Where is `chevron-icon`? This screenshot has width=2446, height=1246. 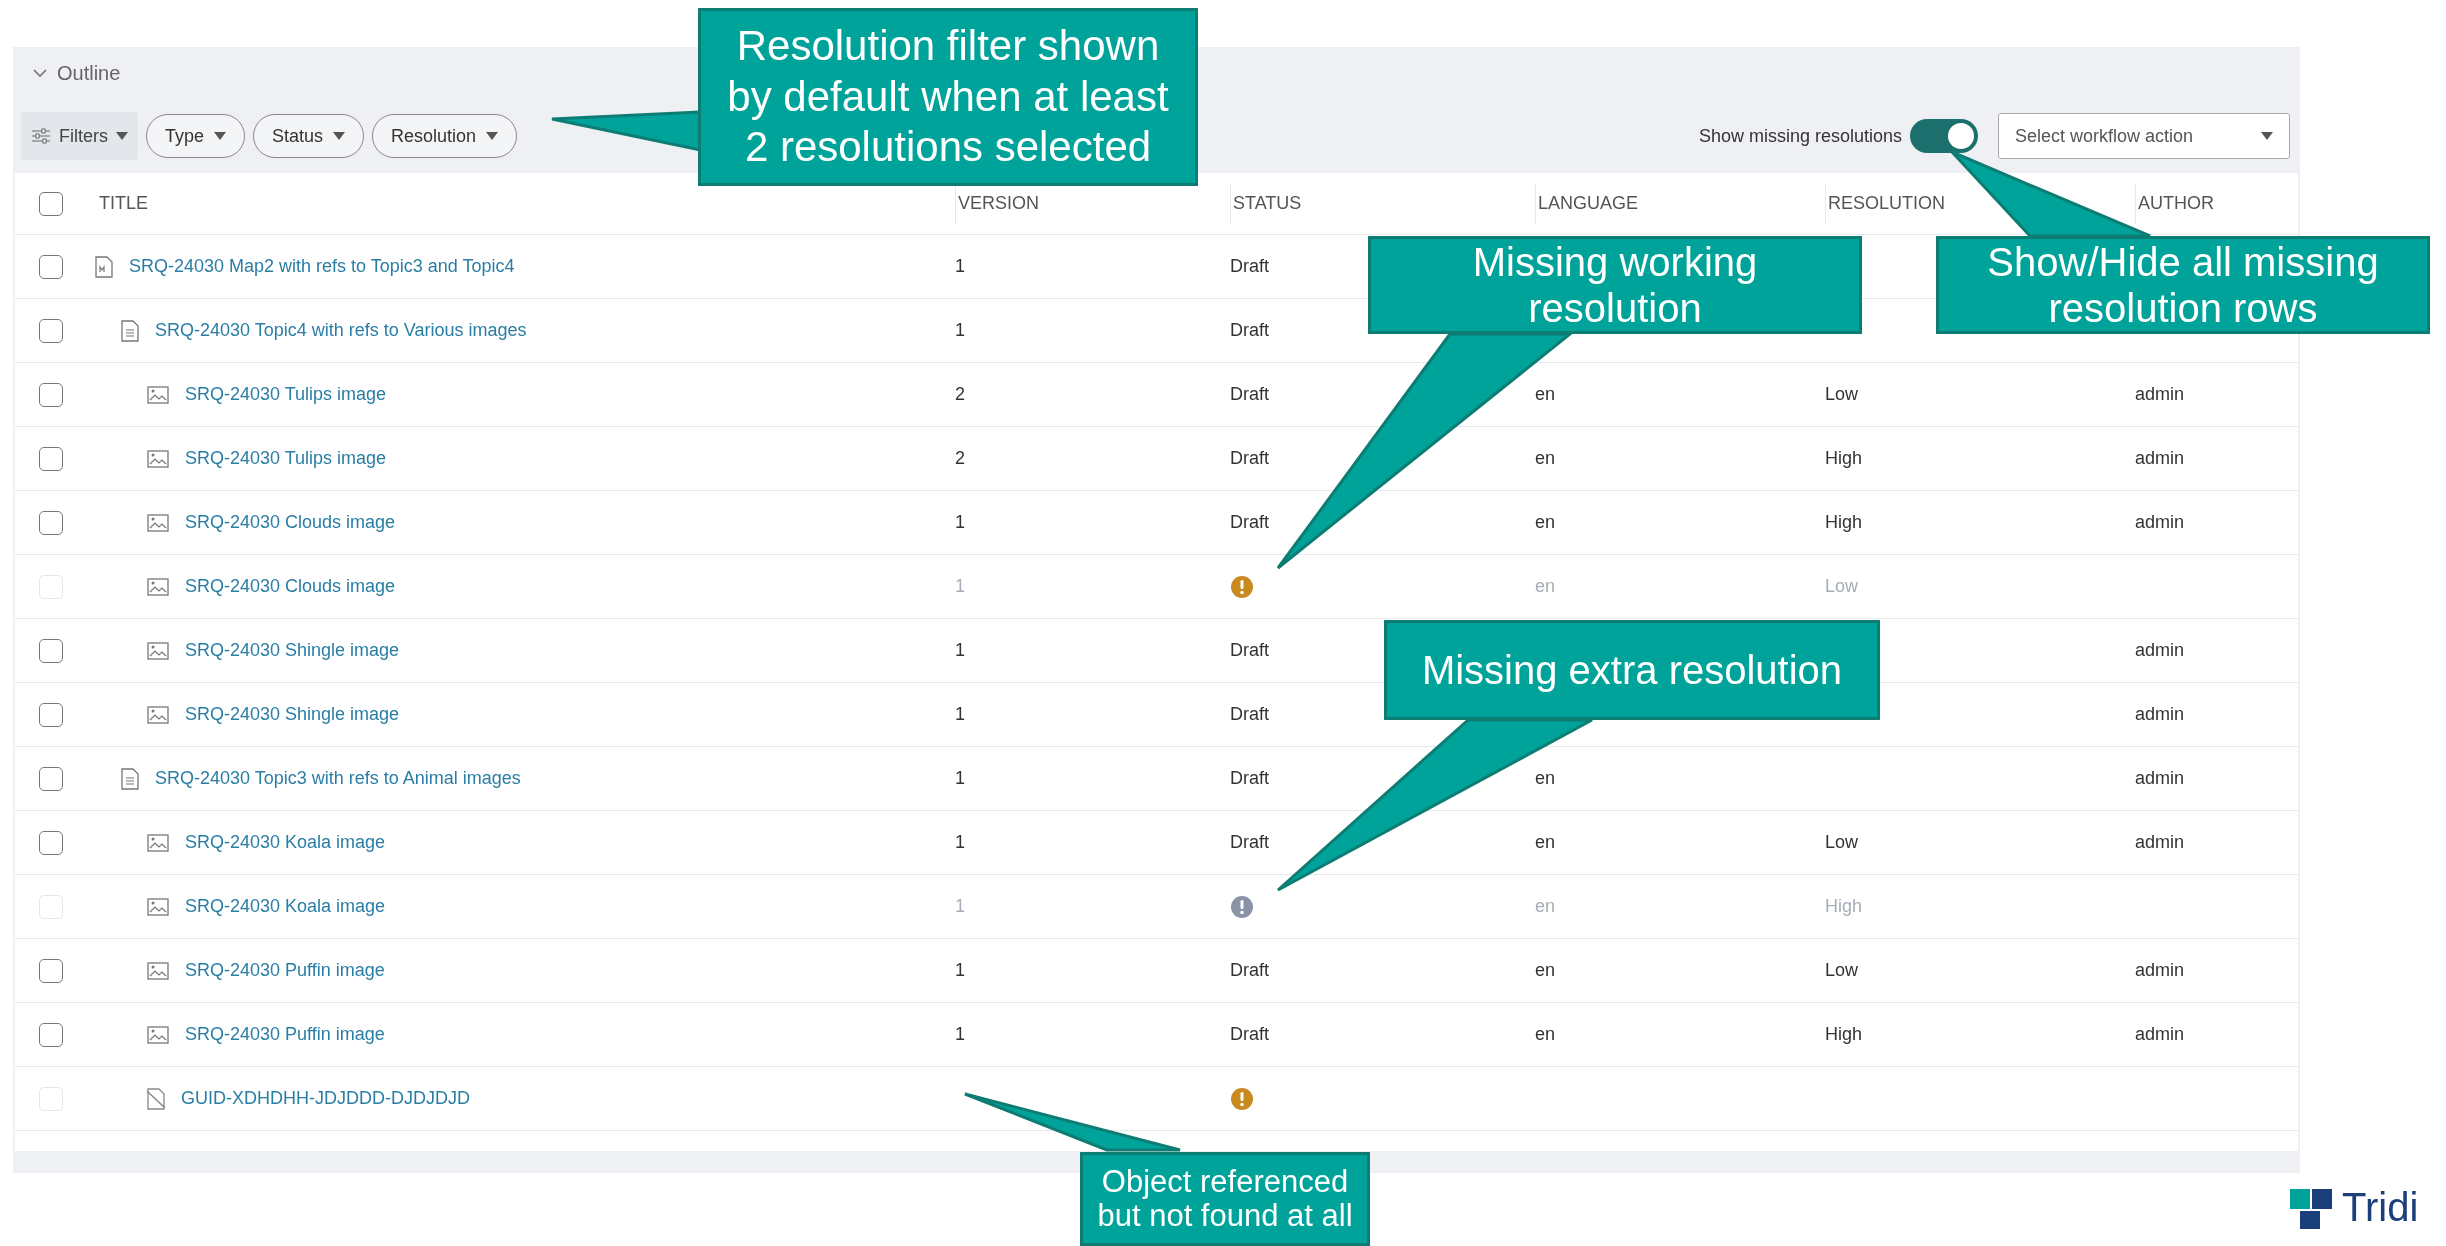 chevron-icon is located at coordinates (40, 73).